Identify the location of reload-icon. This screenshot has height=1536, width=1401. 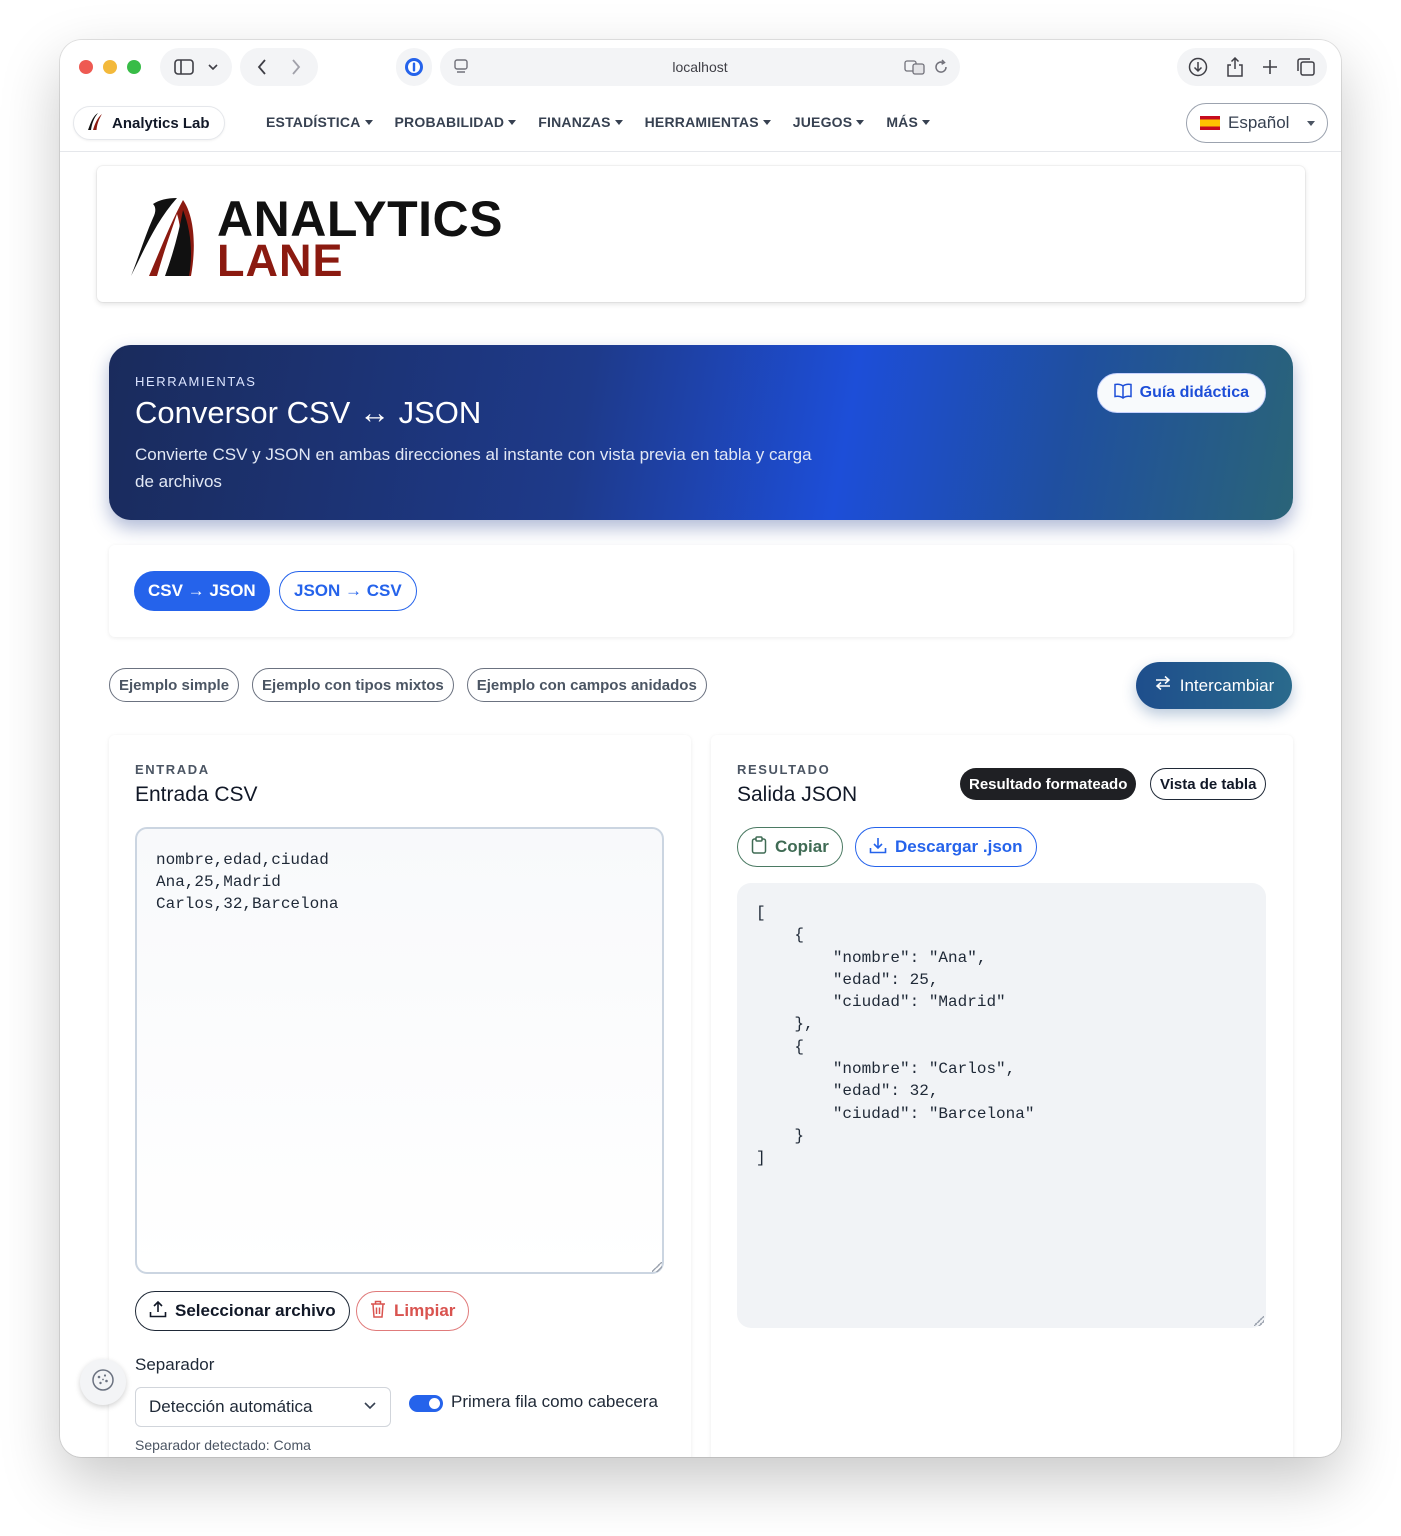
(941, 69).